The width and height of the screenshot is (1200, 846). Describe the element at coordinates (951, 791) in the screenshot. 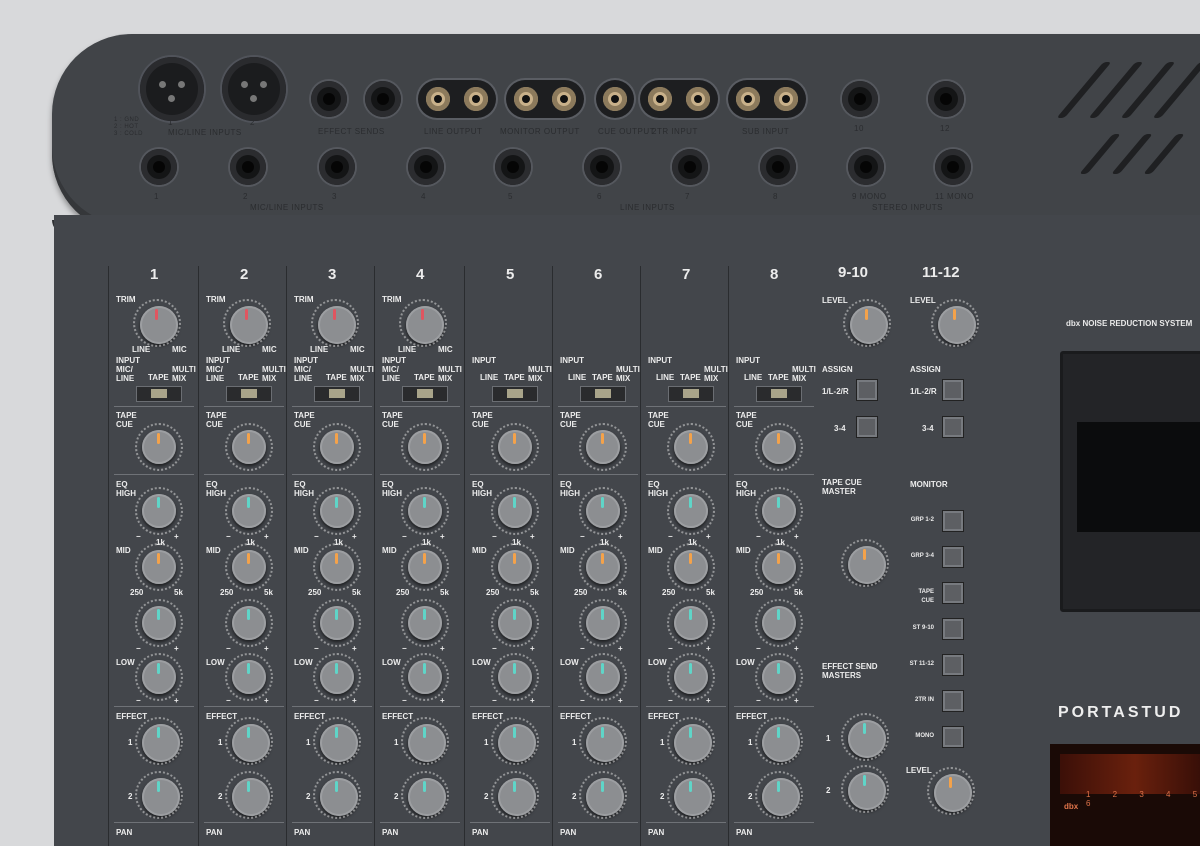

I see `monitor-level-knob` at that location.